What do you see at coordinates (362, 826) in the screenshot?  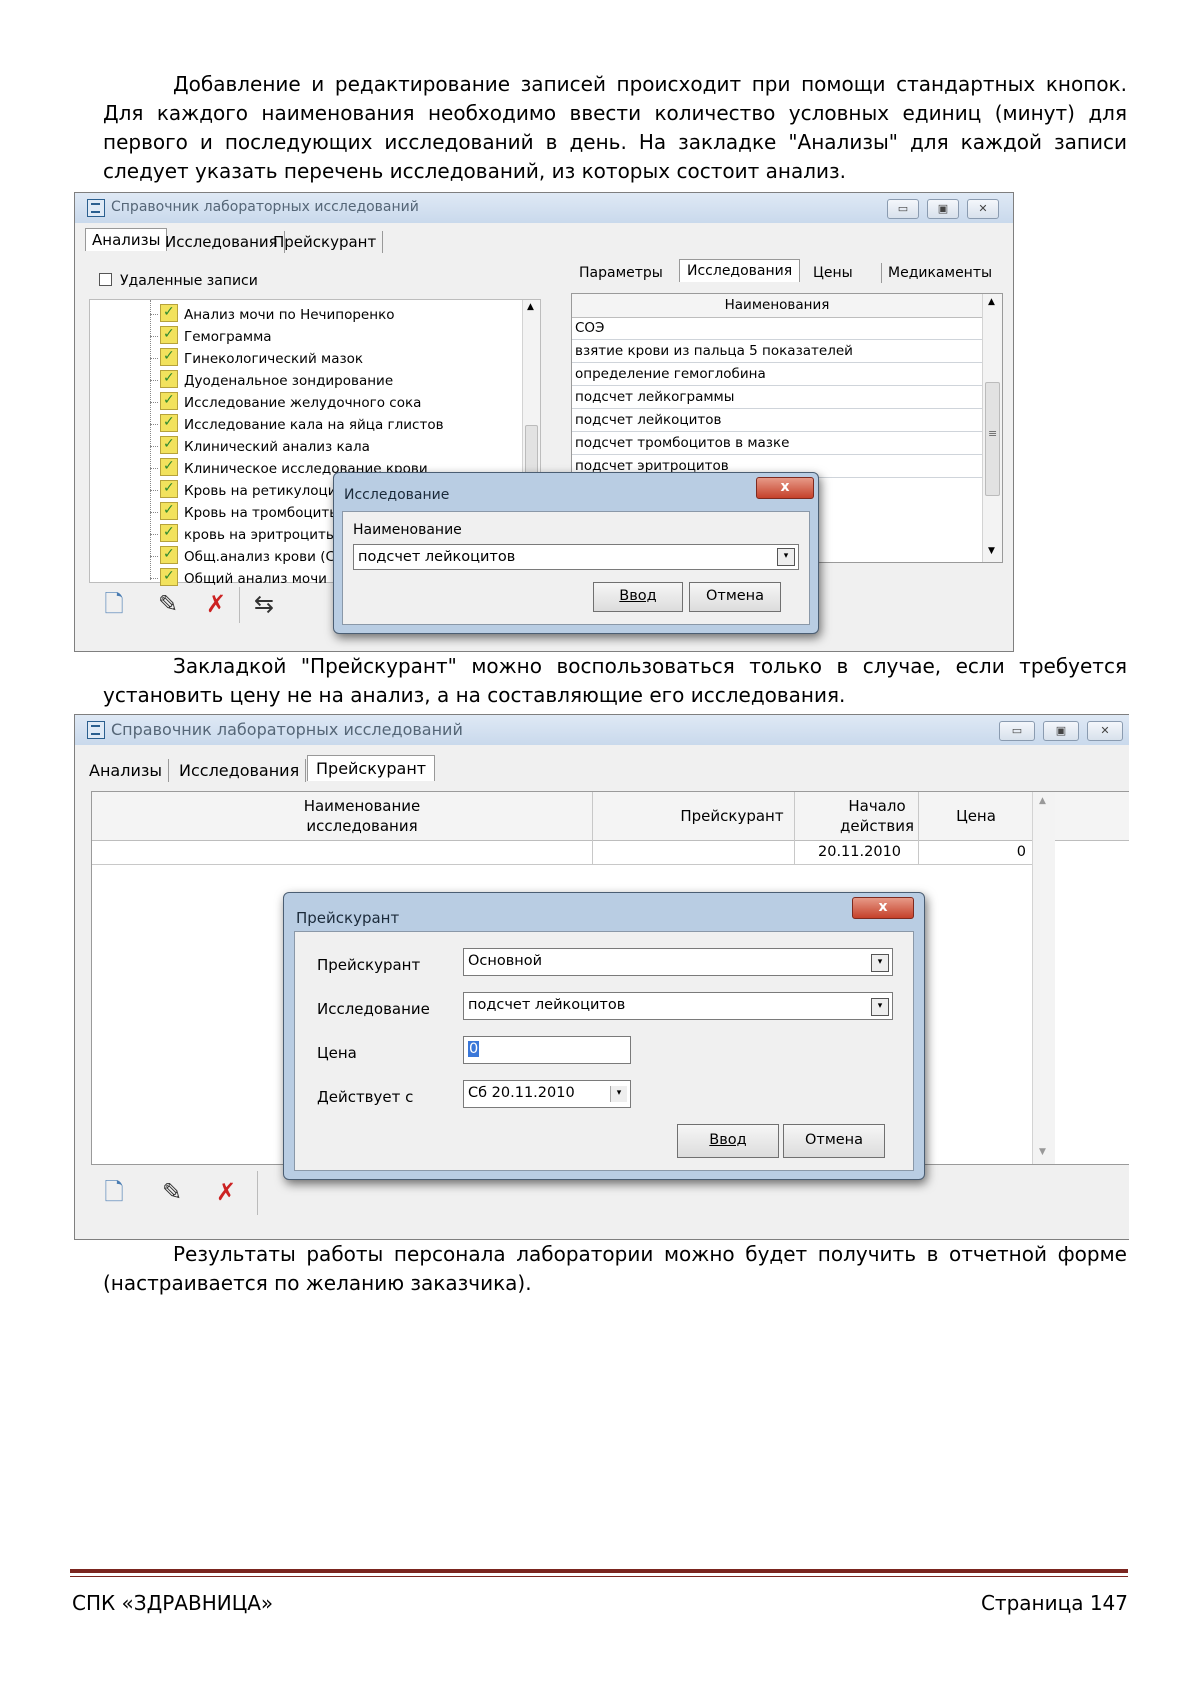 I see `col-header-name-line2: исследования` at bounding box center [362, 826].